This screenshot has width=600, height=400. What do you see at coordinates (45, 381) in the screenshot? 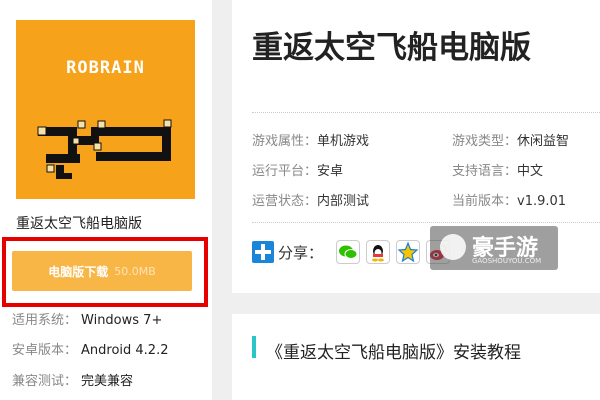
I see `spec-label: 兼容测试：` at bounding box center [45, 381].